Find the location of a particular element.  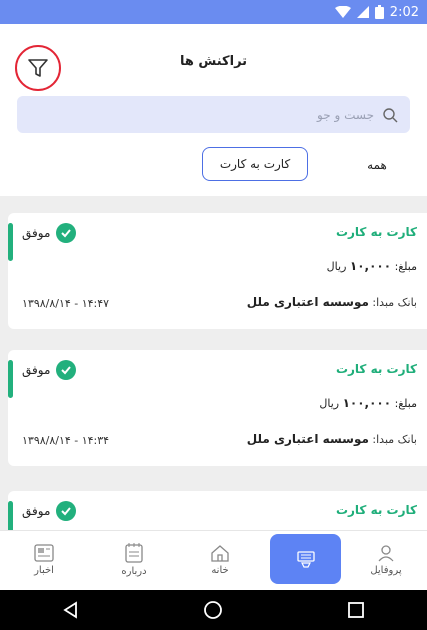

notepad-icon is located at coordinates (134, 553).